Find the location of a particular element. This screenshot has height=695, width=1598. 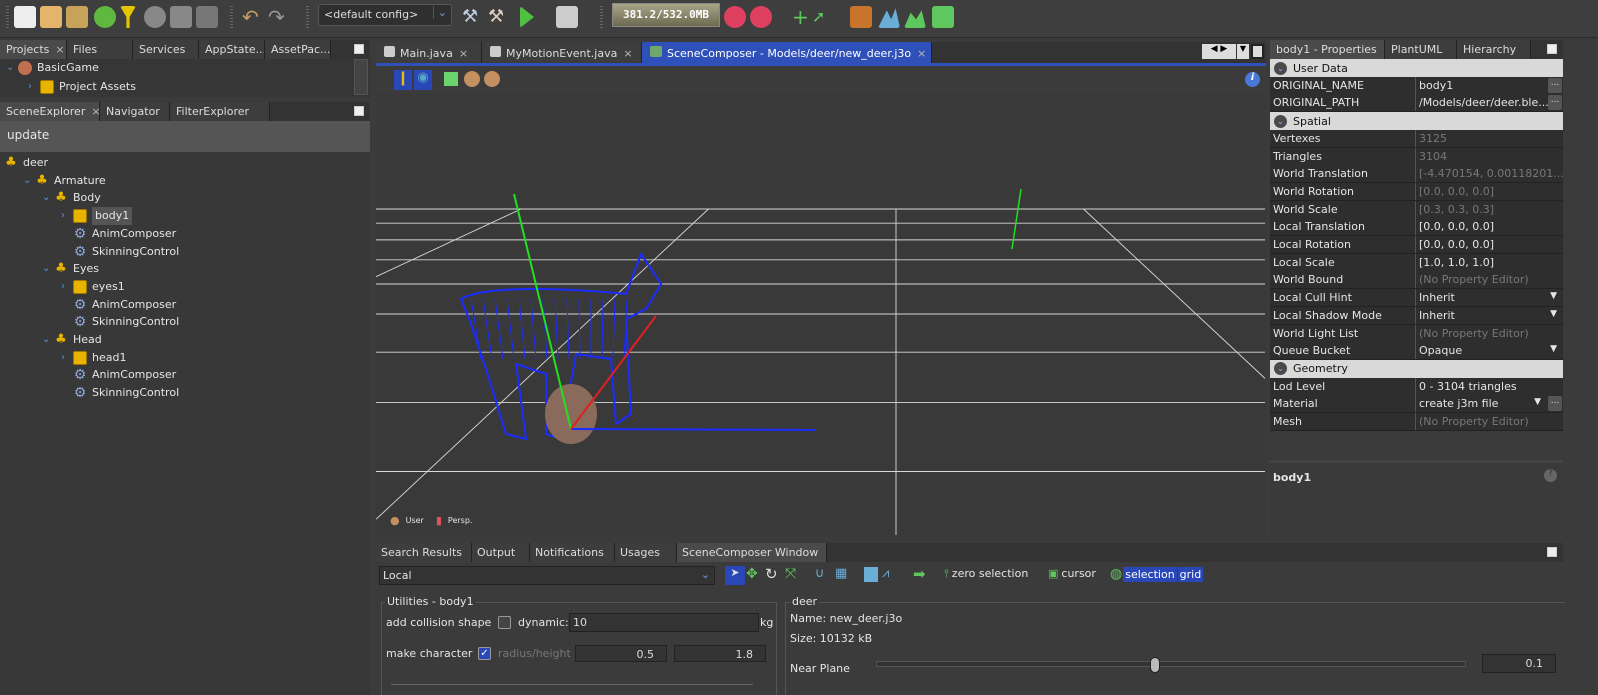

section-user-data: ⌄ User Data is located at coordinates (1416, 68).